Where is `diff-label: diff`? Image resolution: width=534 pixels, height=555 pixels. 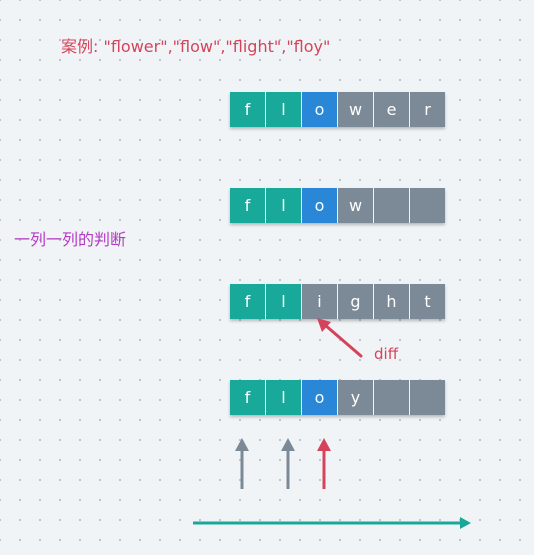 diff-label: diff is located at coordinates (386, 354).